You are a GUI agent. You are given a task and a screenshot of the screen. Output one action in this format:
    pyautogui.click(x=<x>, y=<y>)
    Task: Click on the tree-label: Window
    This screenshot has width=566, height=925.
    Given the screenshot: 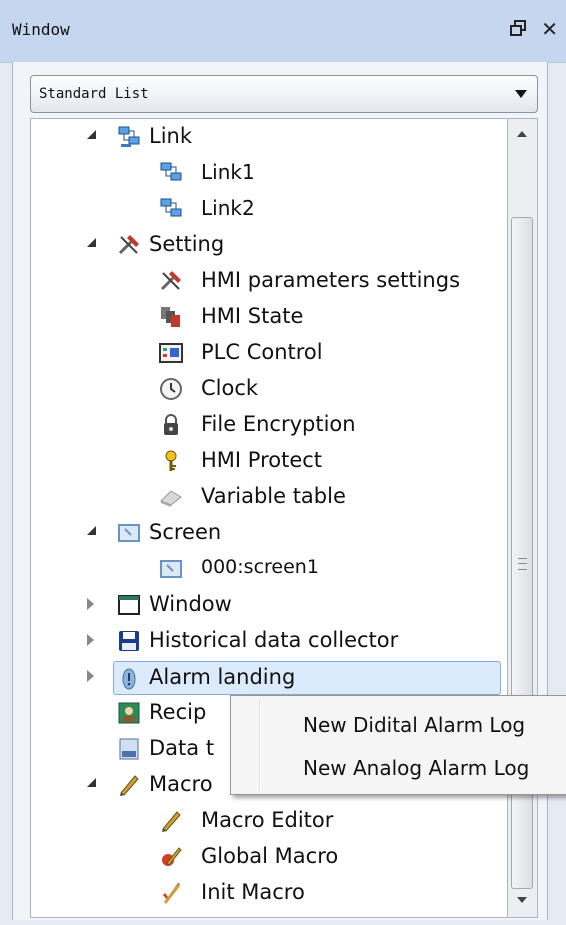 What is the action you would take?
    pyautogui.click(x=190, y=604)
    